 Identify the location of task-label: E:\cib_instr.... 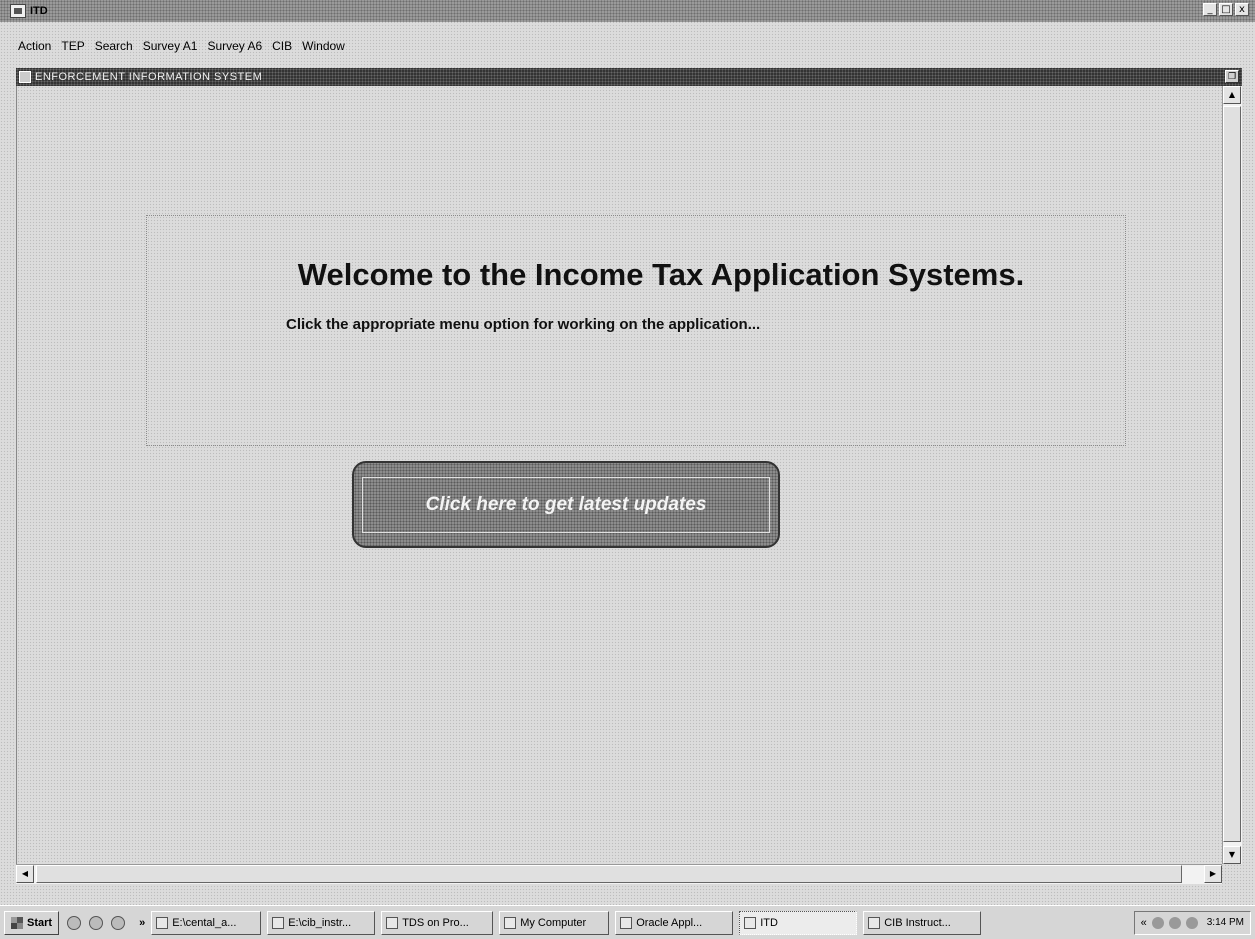
(320, 922).